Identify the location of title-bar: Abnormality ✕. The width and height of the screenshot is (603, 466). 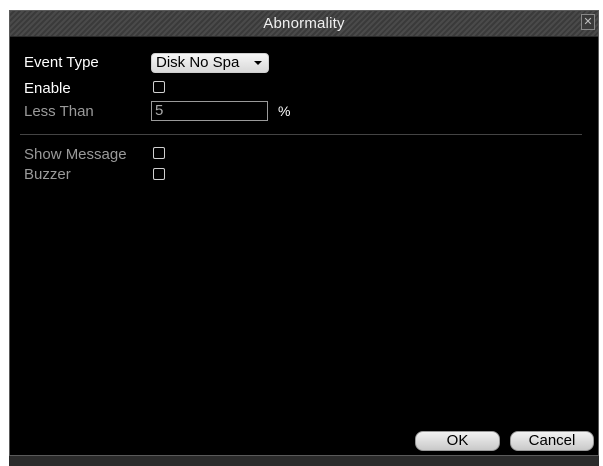
(304, 24).